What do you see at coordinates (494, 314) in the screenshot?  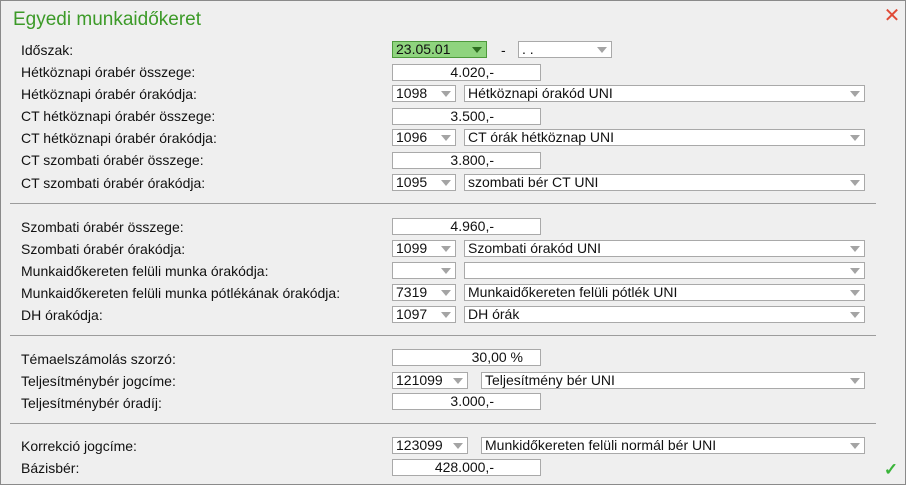 I see `dh-orakod-name: DH órák` at bounding box center [494, 314].